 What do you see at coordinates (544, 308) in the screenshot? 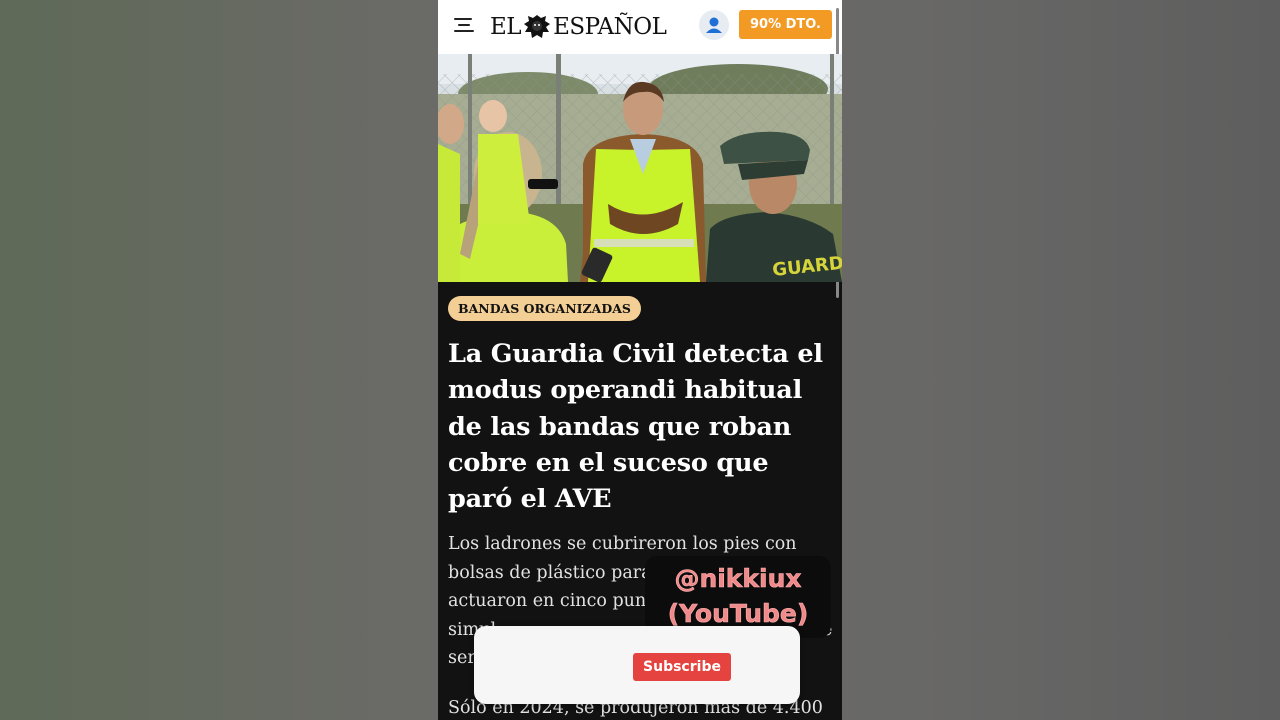
I see `section-tag: BANDAS ORGANIZADAS` at bounding box center [544, 308].